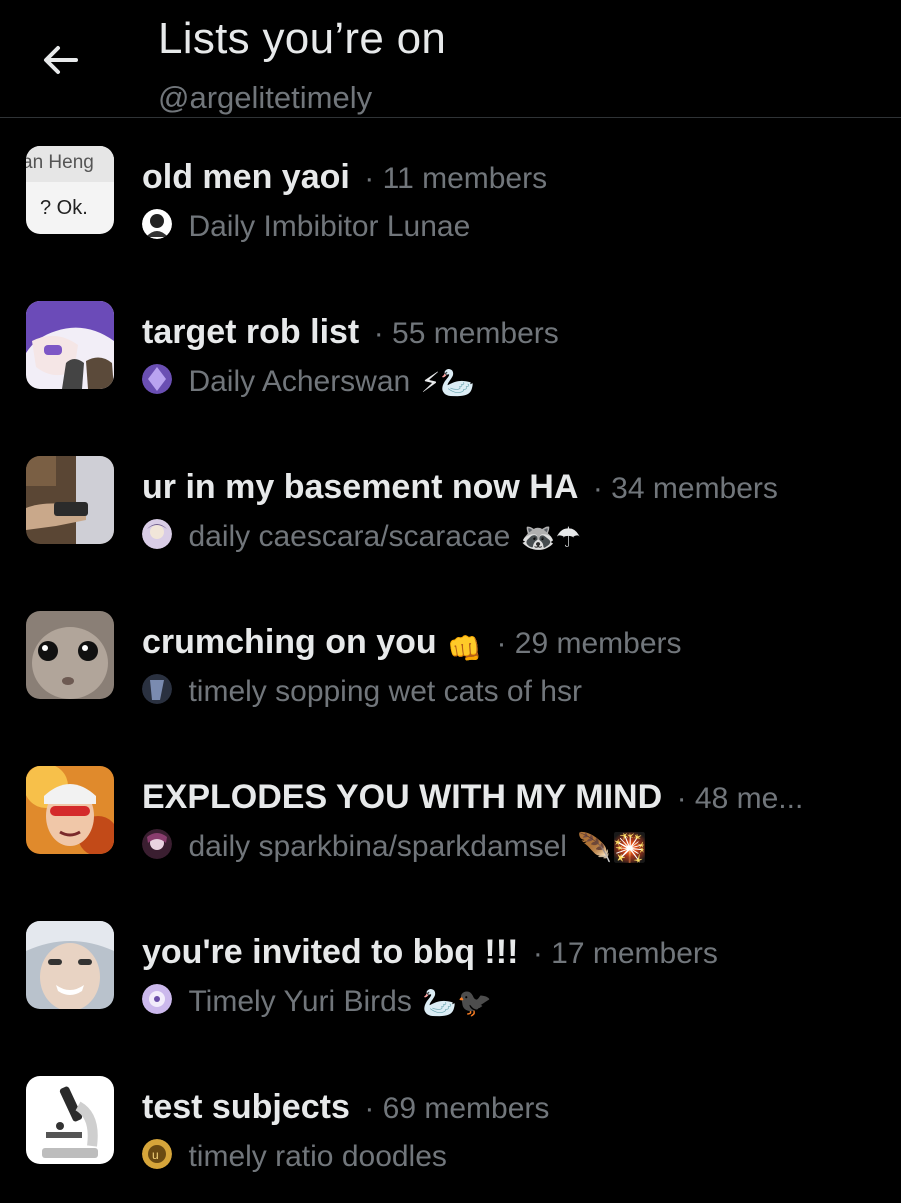  What do you see at coordinates (550, 537) in the screenshot?
I see `raccoon-umbrella-emoji: 🦝☂` at bounding box center [550, 537].